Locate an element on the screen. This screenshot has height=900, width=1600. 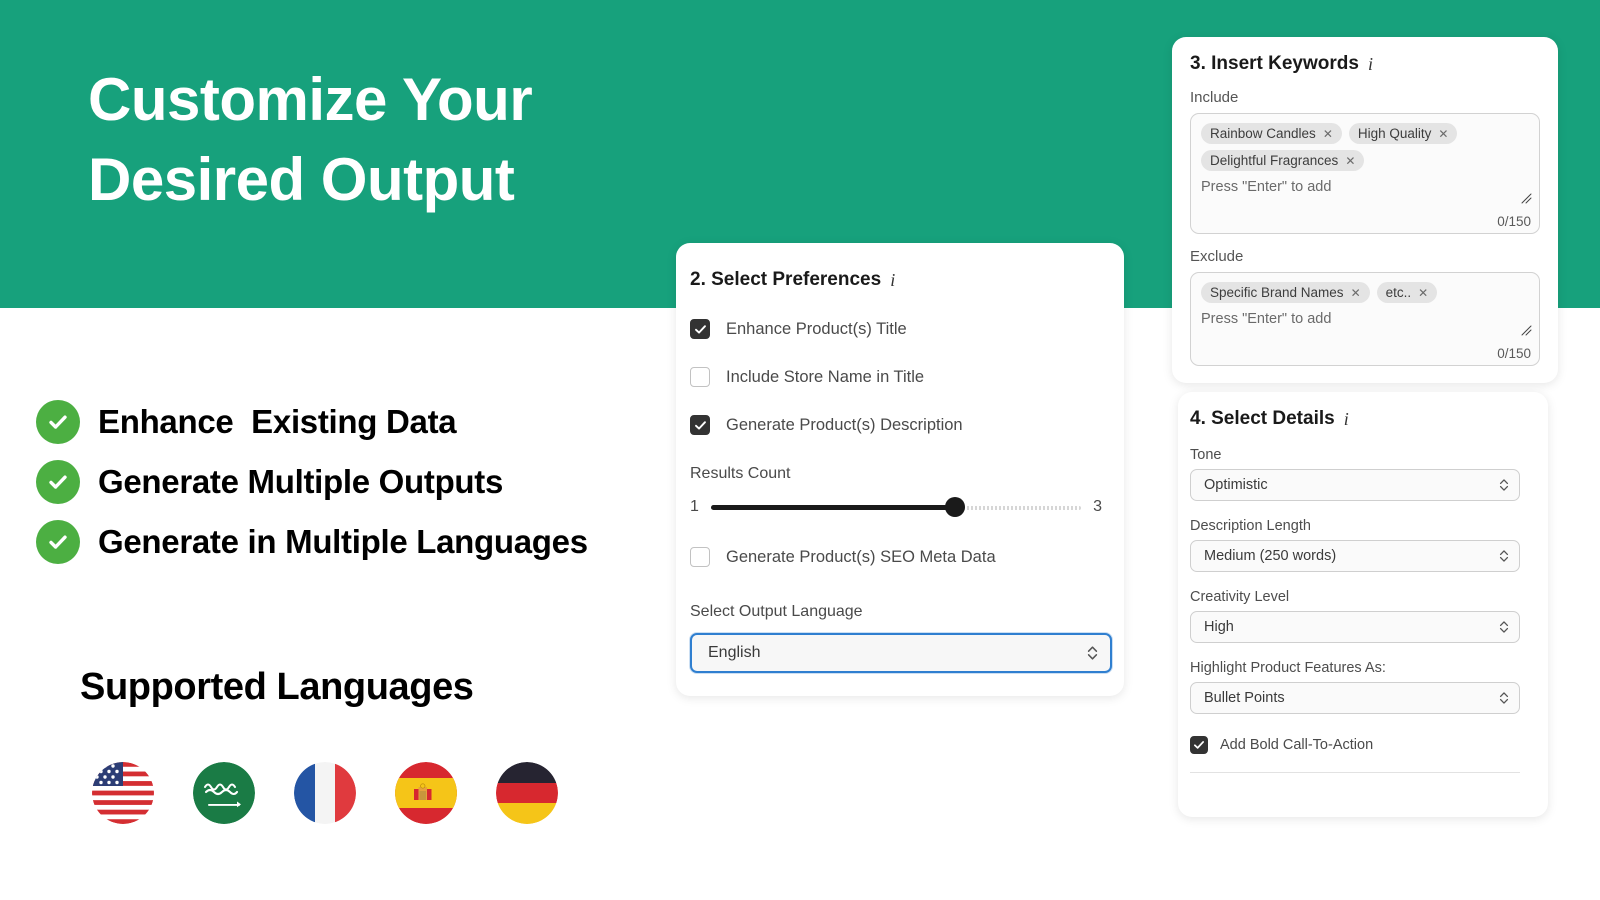
feature-label: Generate Multiple Outputs is located at coordinates (301, 481).